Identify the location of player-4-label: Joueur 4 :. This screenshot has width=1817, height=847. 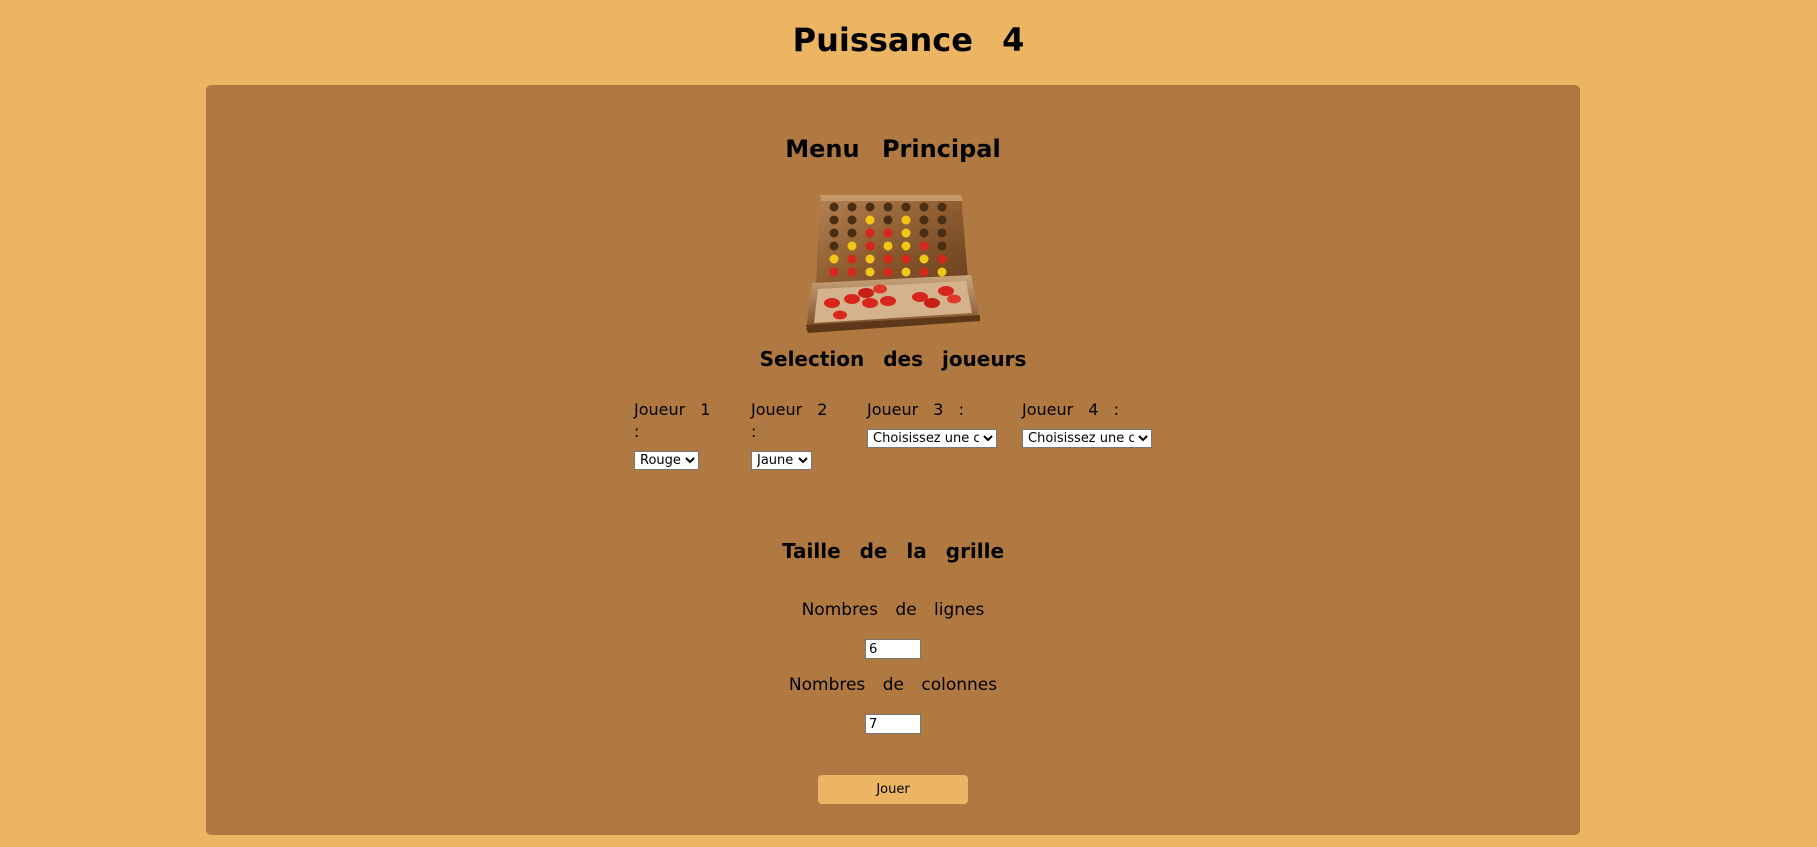
(1070, 409).